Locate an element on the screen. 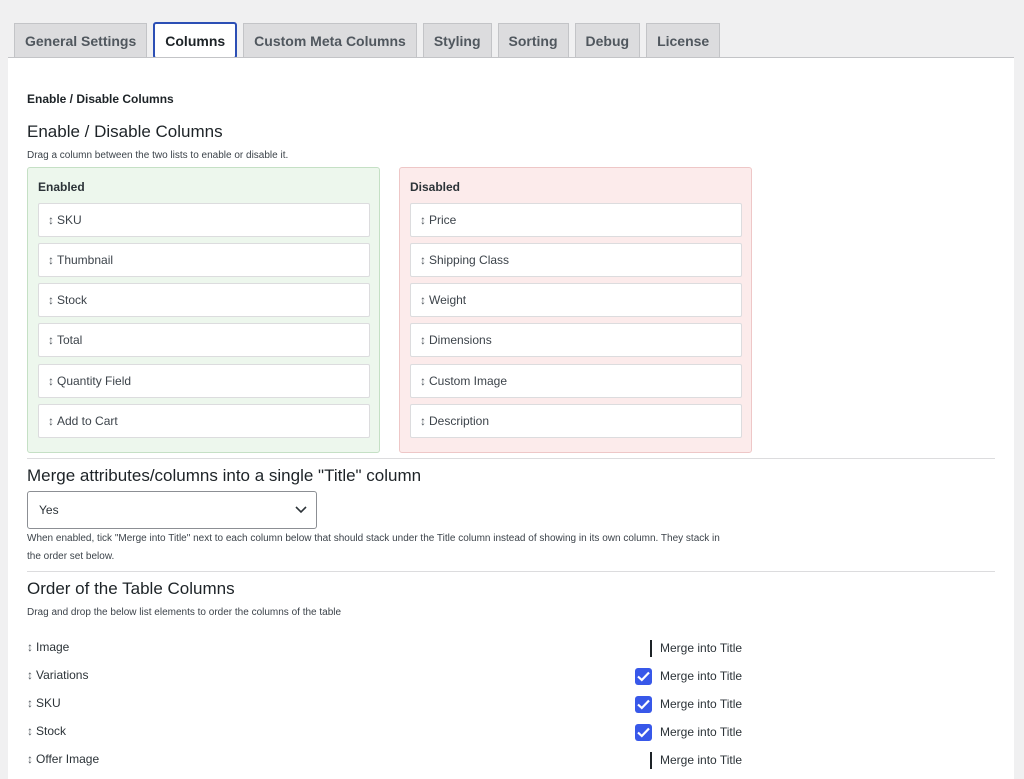  enabled-item: ↕ Total is located at coordinates (204, 340).